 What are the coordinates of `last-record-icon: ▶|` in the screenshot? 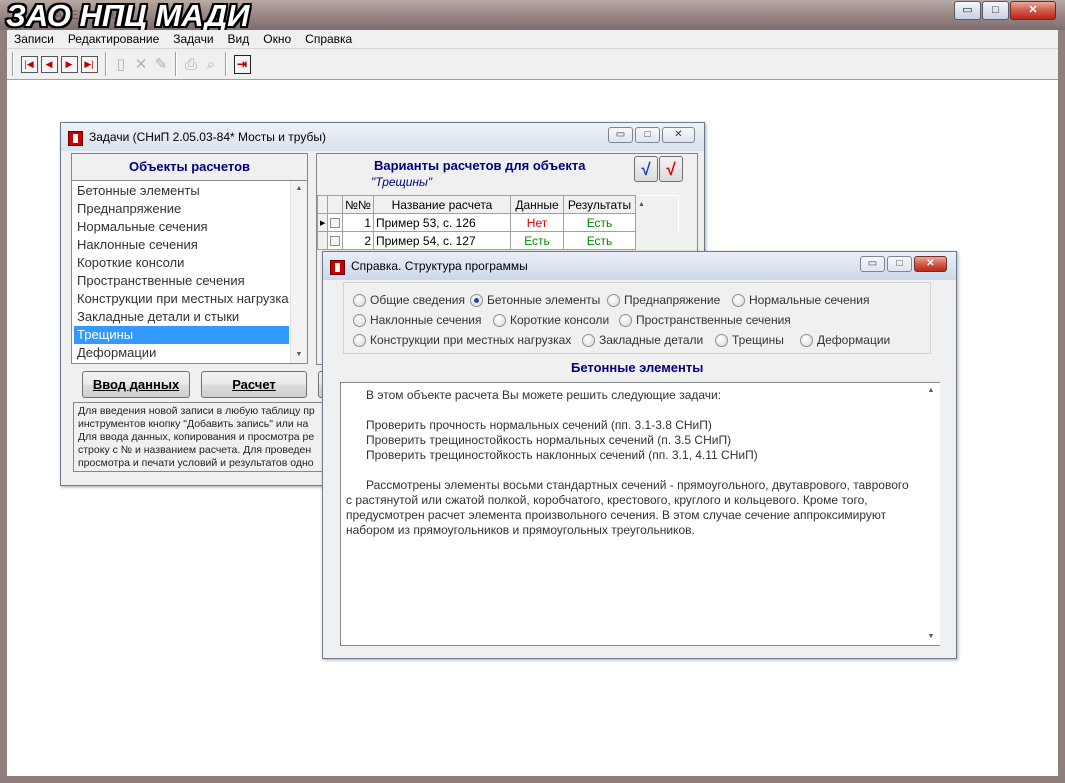 It's located at (89, 64).